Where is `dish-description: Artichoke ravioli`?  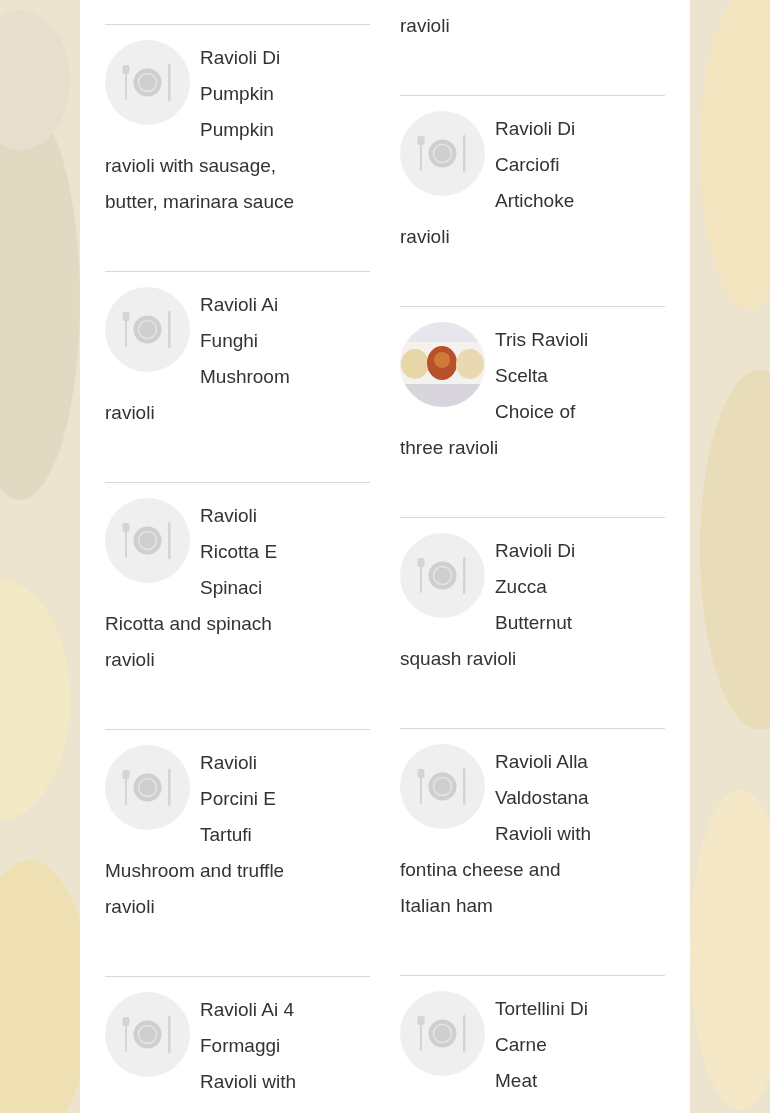
dish-description: Artichoke ravioli is located at coordinates (488, 219).